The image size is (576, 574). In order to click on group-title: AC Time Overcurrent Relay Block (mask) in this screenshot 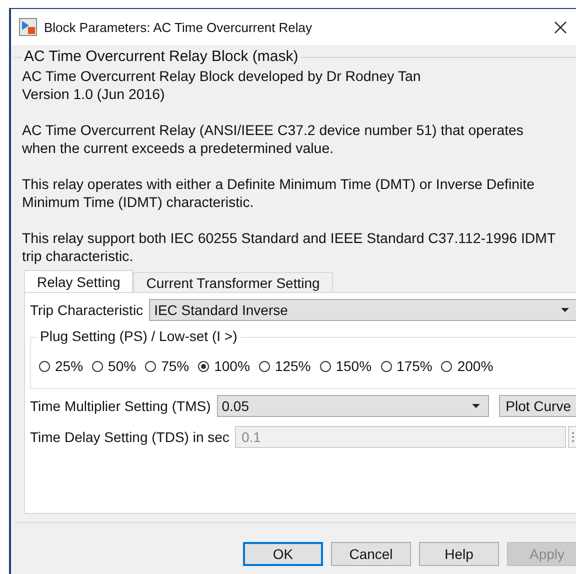, I will do `click(162, 56)`.